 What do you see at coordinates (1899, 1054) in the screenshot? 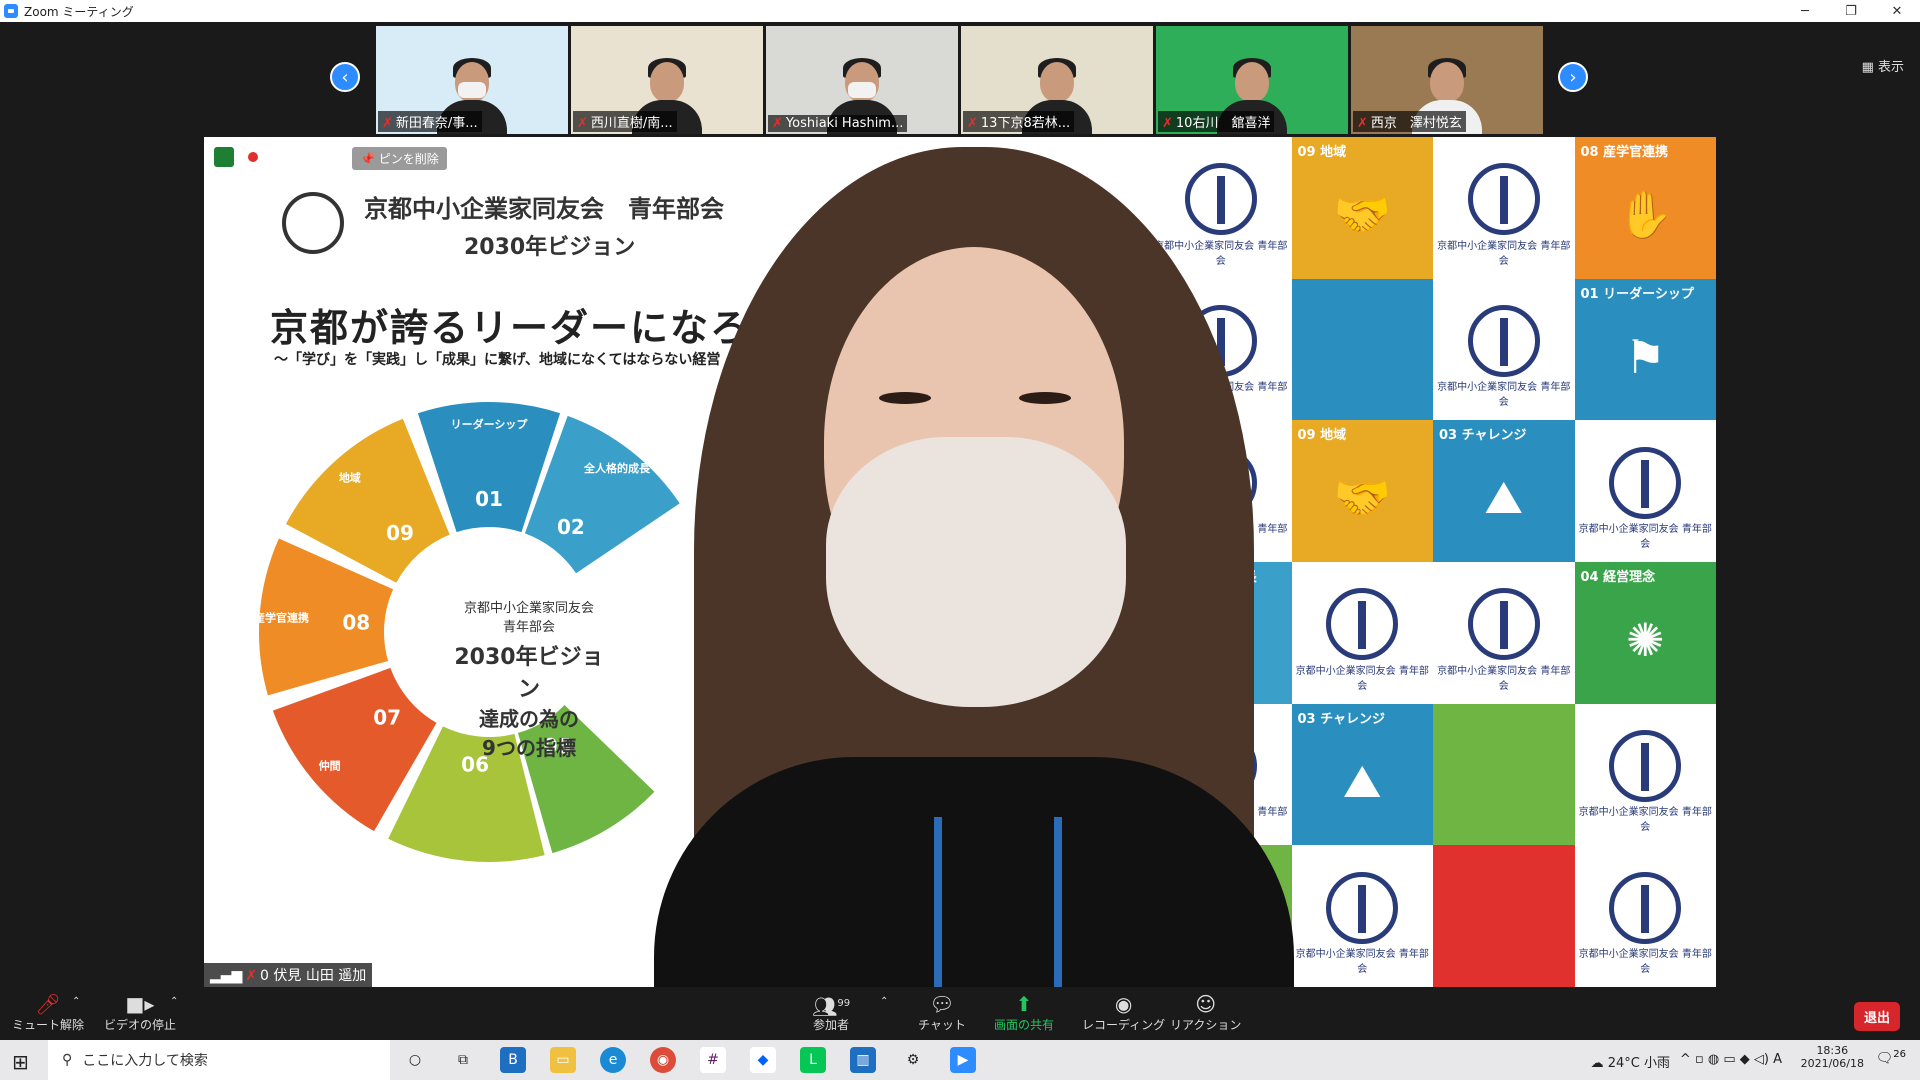
I see `notification-count: 26` at bounding box center [1899, 1054].